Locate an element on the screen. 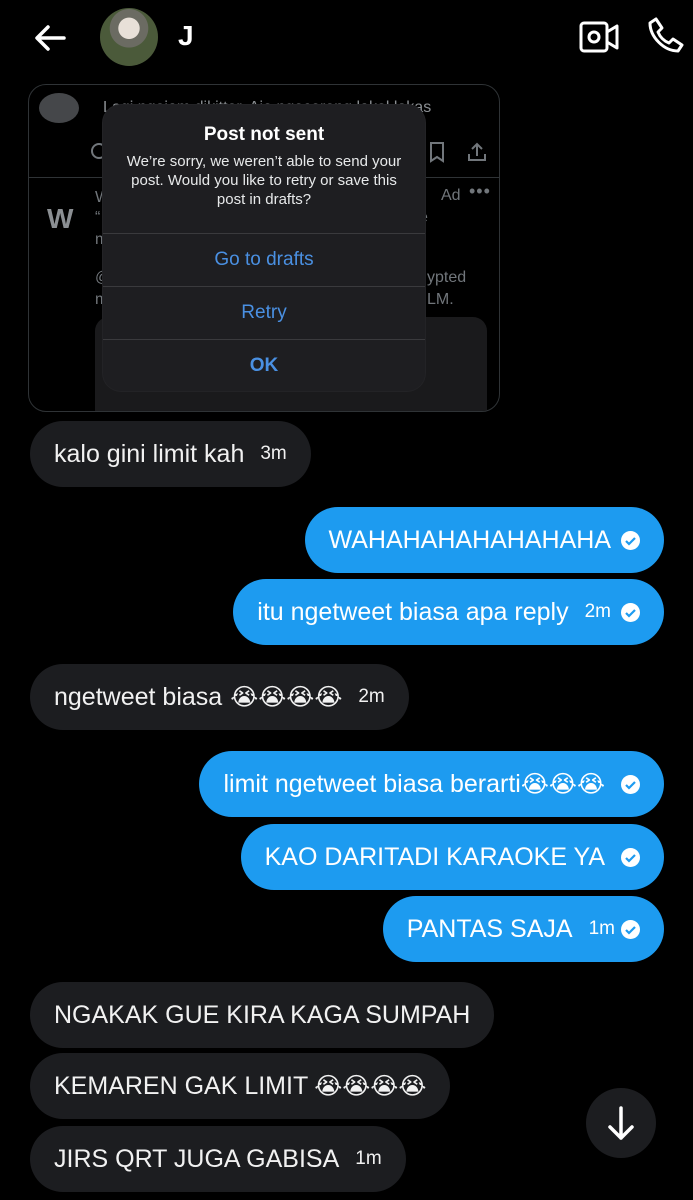 The image size is (693, 1200). message-text: NGAKAK GUE KIRA KAGA SUMPAH is located at coordinates (262, 1014).